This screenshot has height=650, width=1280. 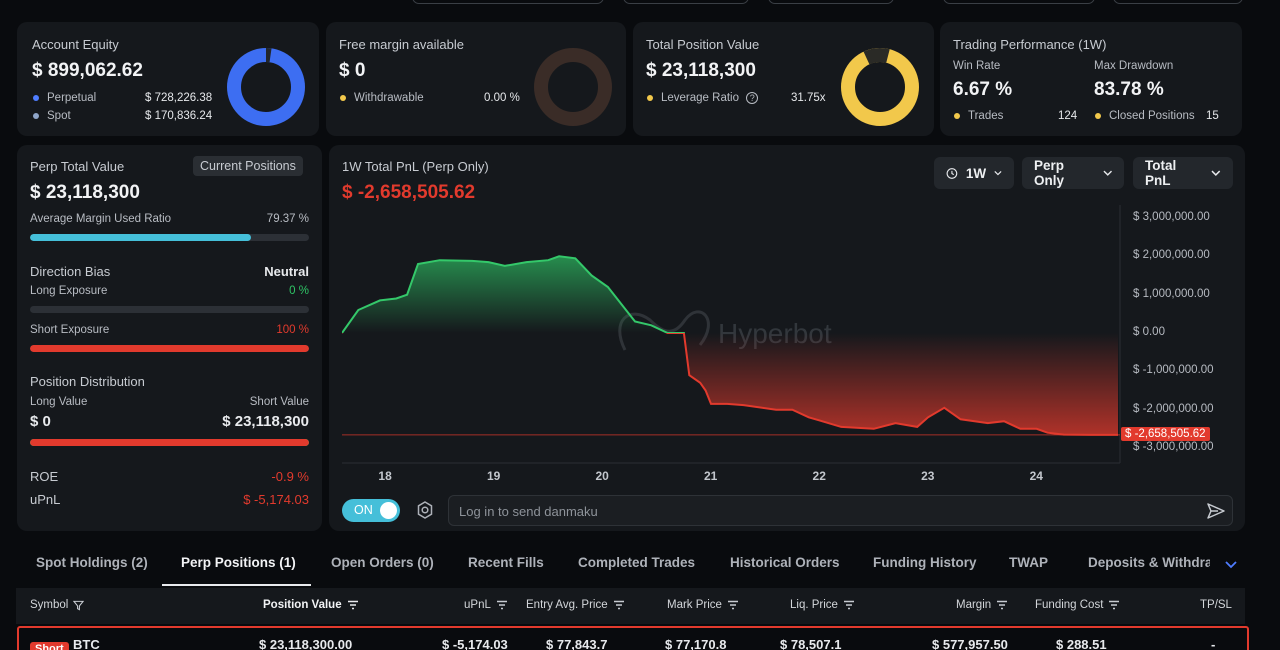 I want to click on col-liq-price: Liq. Price, so click(x=822, y=605).